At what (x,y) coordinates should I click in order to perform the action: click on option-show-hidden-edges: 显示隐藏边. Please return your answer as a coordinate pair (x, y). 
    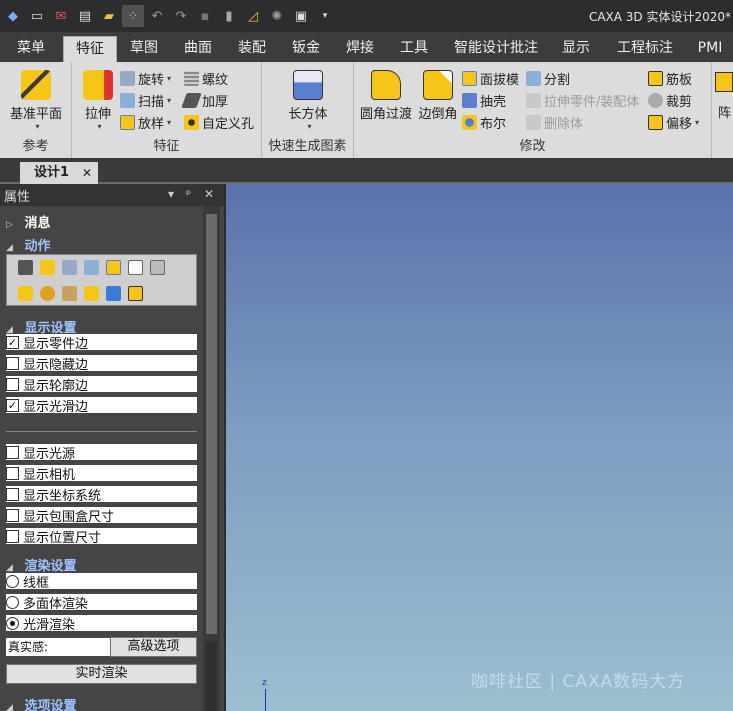
    Looking at the image, I should click on (101, 364).